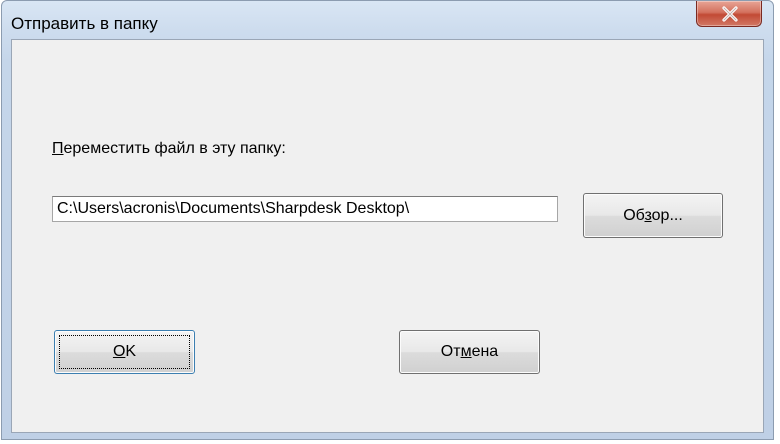 The height and width of the screenshot is (444, 780). Describe the element at coordinates (131, 351) in the screenshot. I see `ok-label-post: K` at that location.